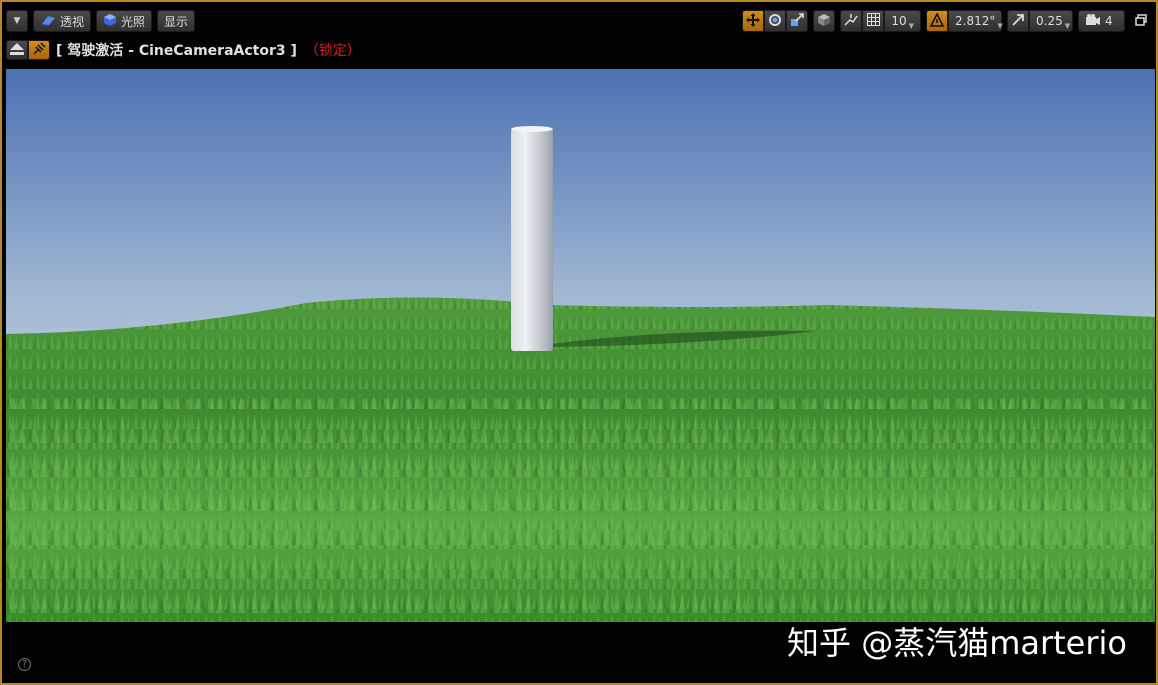 This screenshot has width=1158, height=685. What do you see at coordinates (580, 652) in the screenshot?
I see `viewport-footer: ? 知乎 @蒸汽猫marterio` at bounding box center [580, 652].